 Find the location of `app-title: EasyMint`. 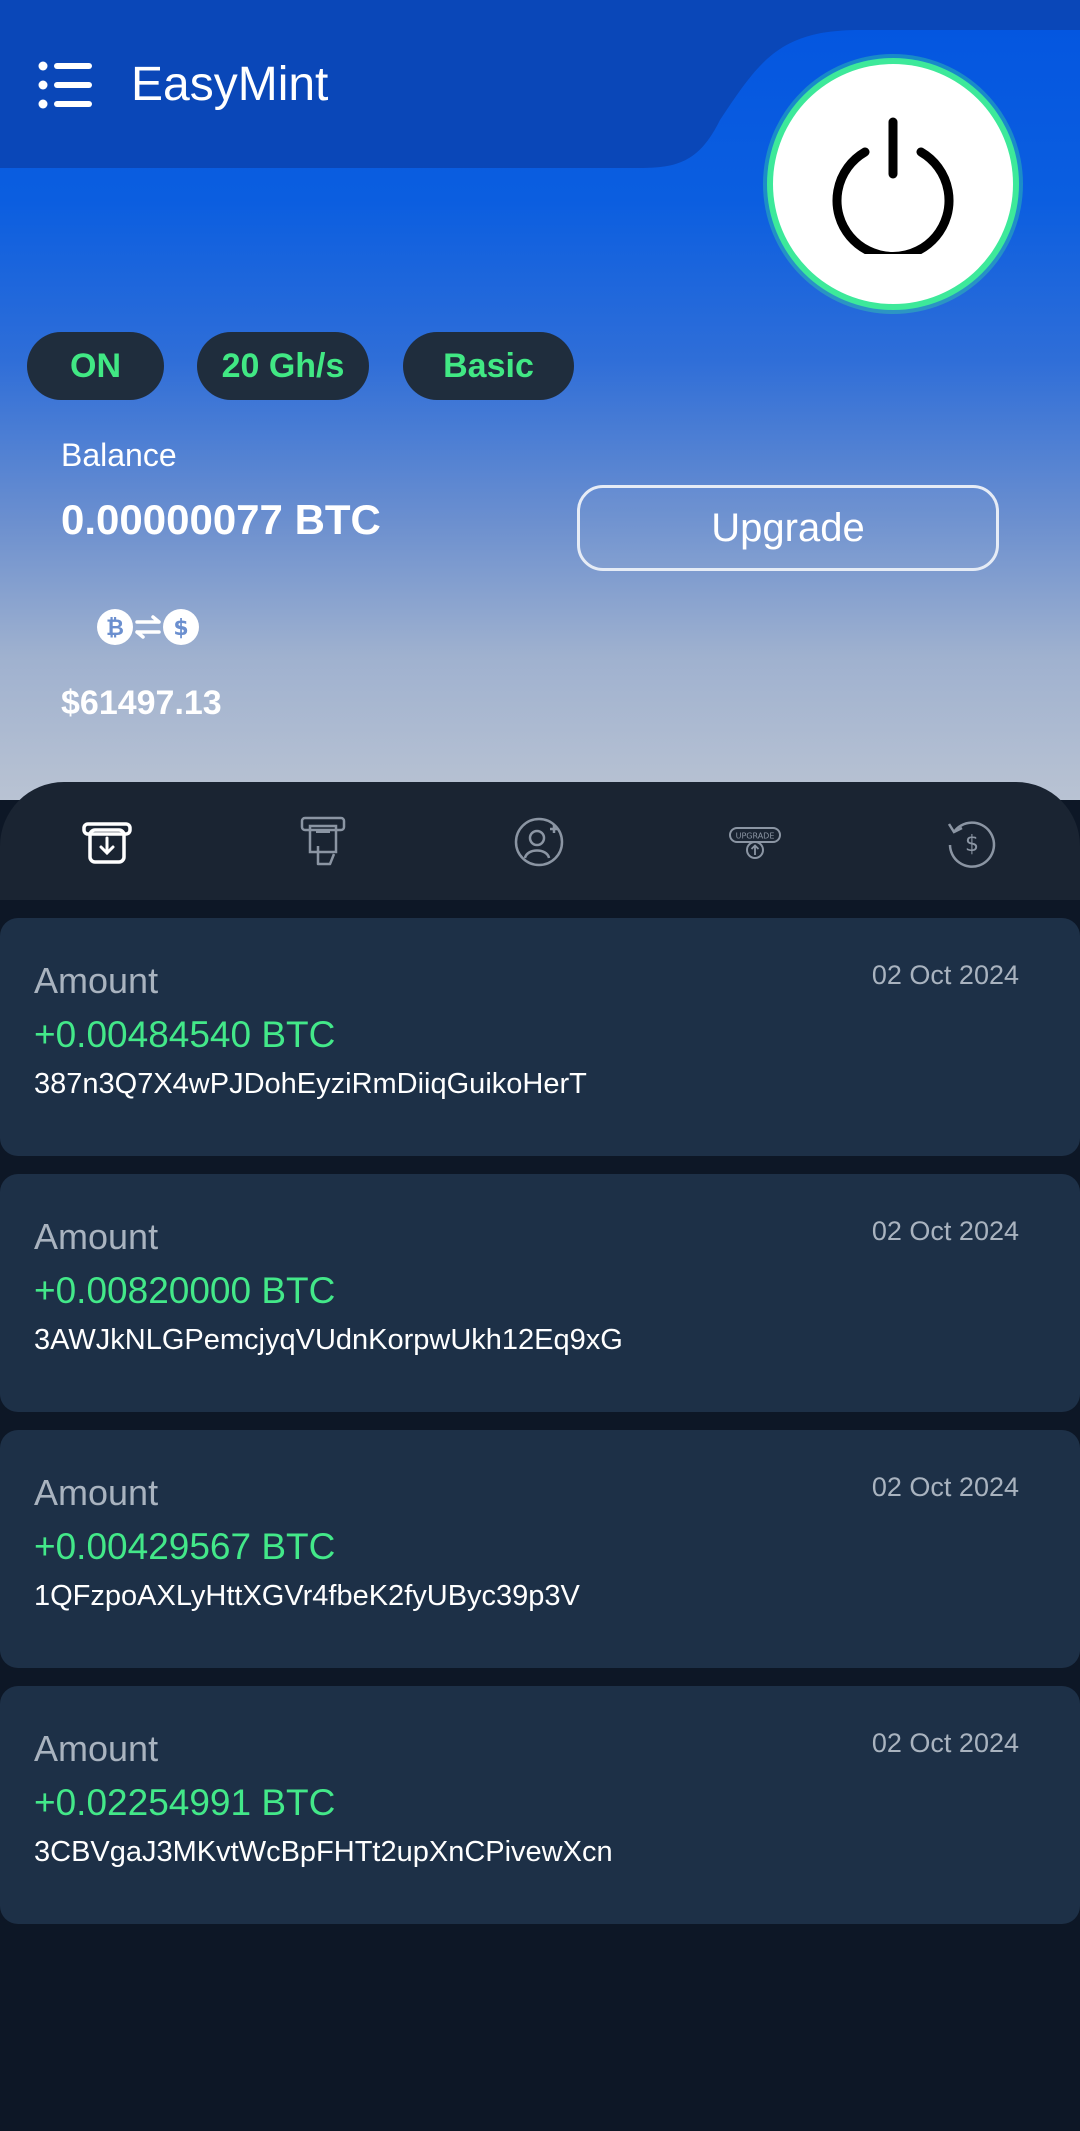

app-title: EasyMint is located at coordinates (230, 84).